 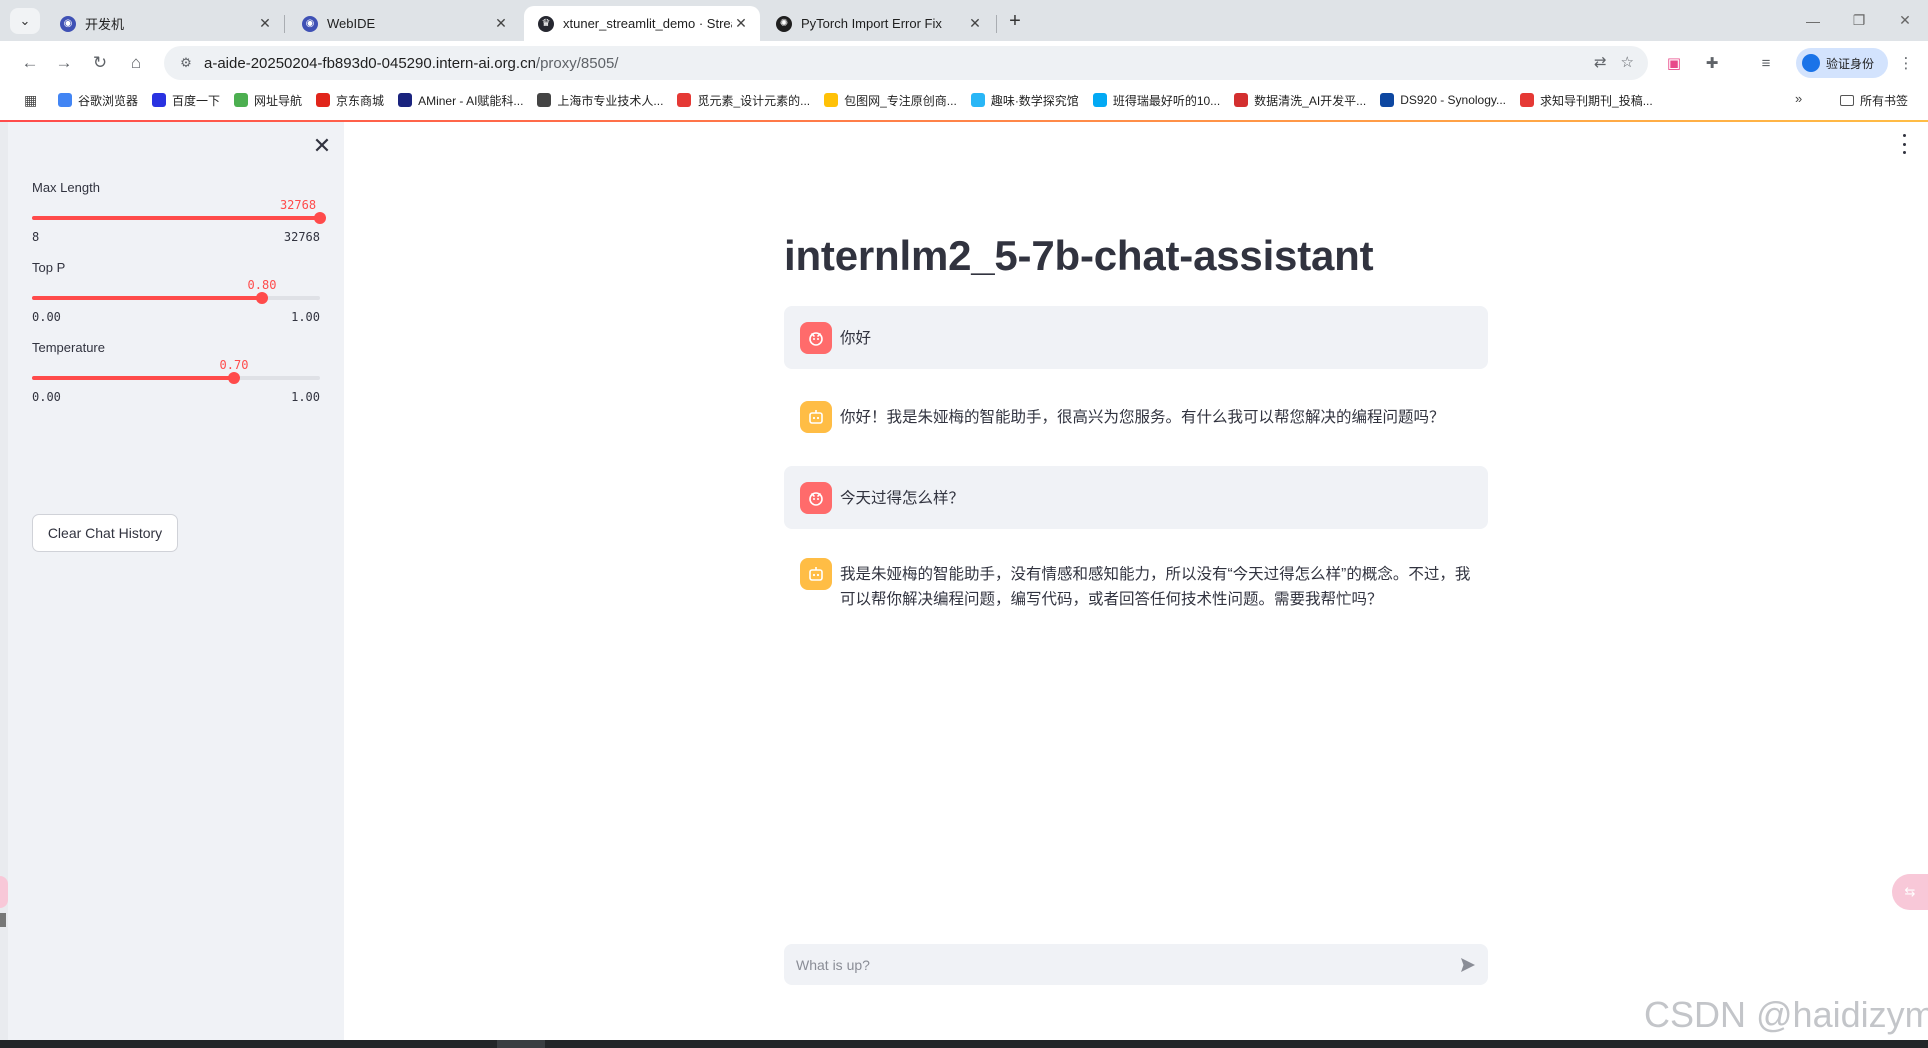 What do you see at coordinates (1859, 20) in the screenshot?
I see `restore-icon: ❐` at bounding box center [1859, 20].